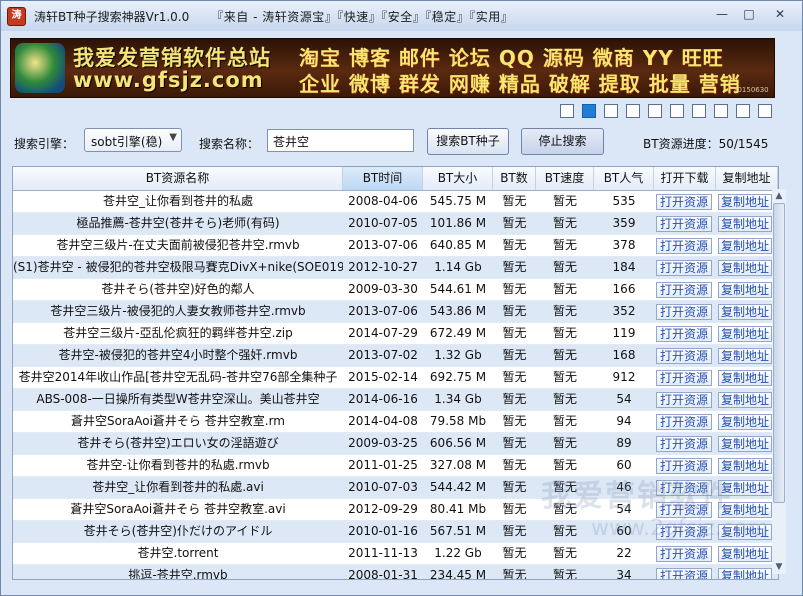 The height and width of the screenshot is (596, 803). What do you see at coordinates (468, 141) in the screenshot?
I see `search-bt-button: 搜索BT种子` at bounding box center [468, 141].